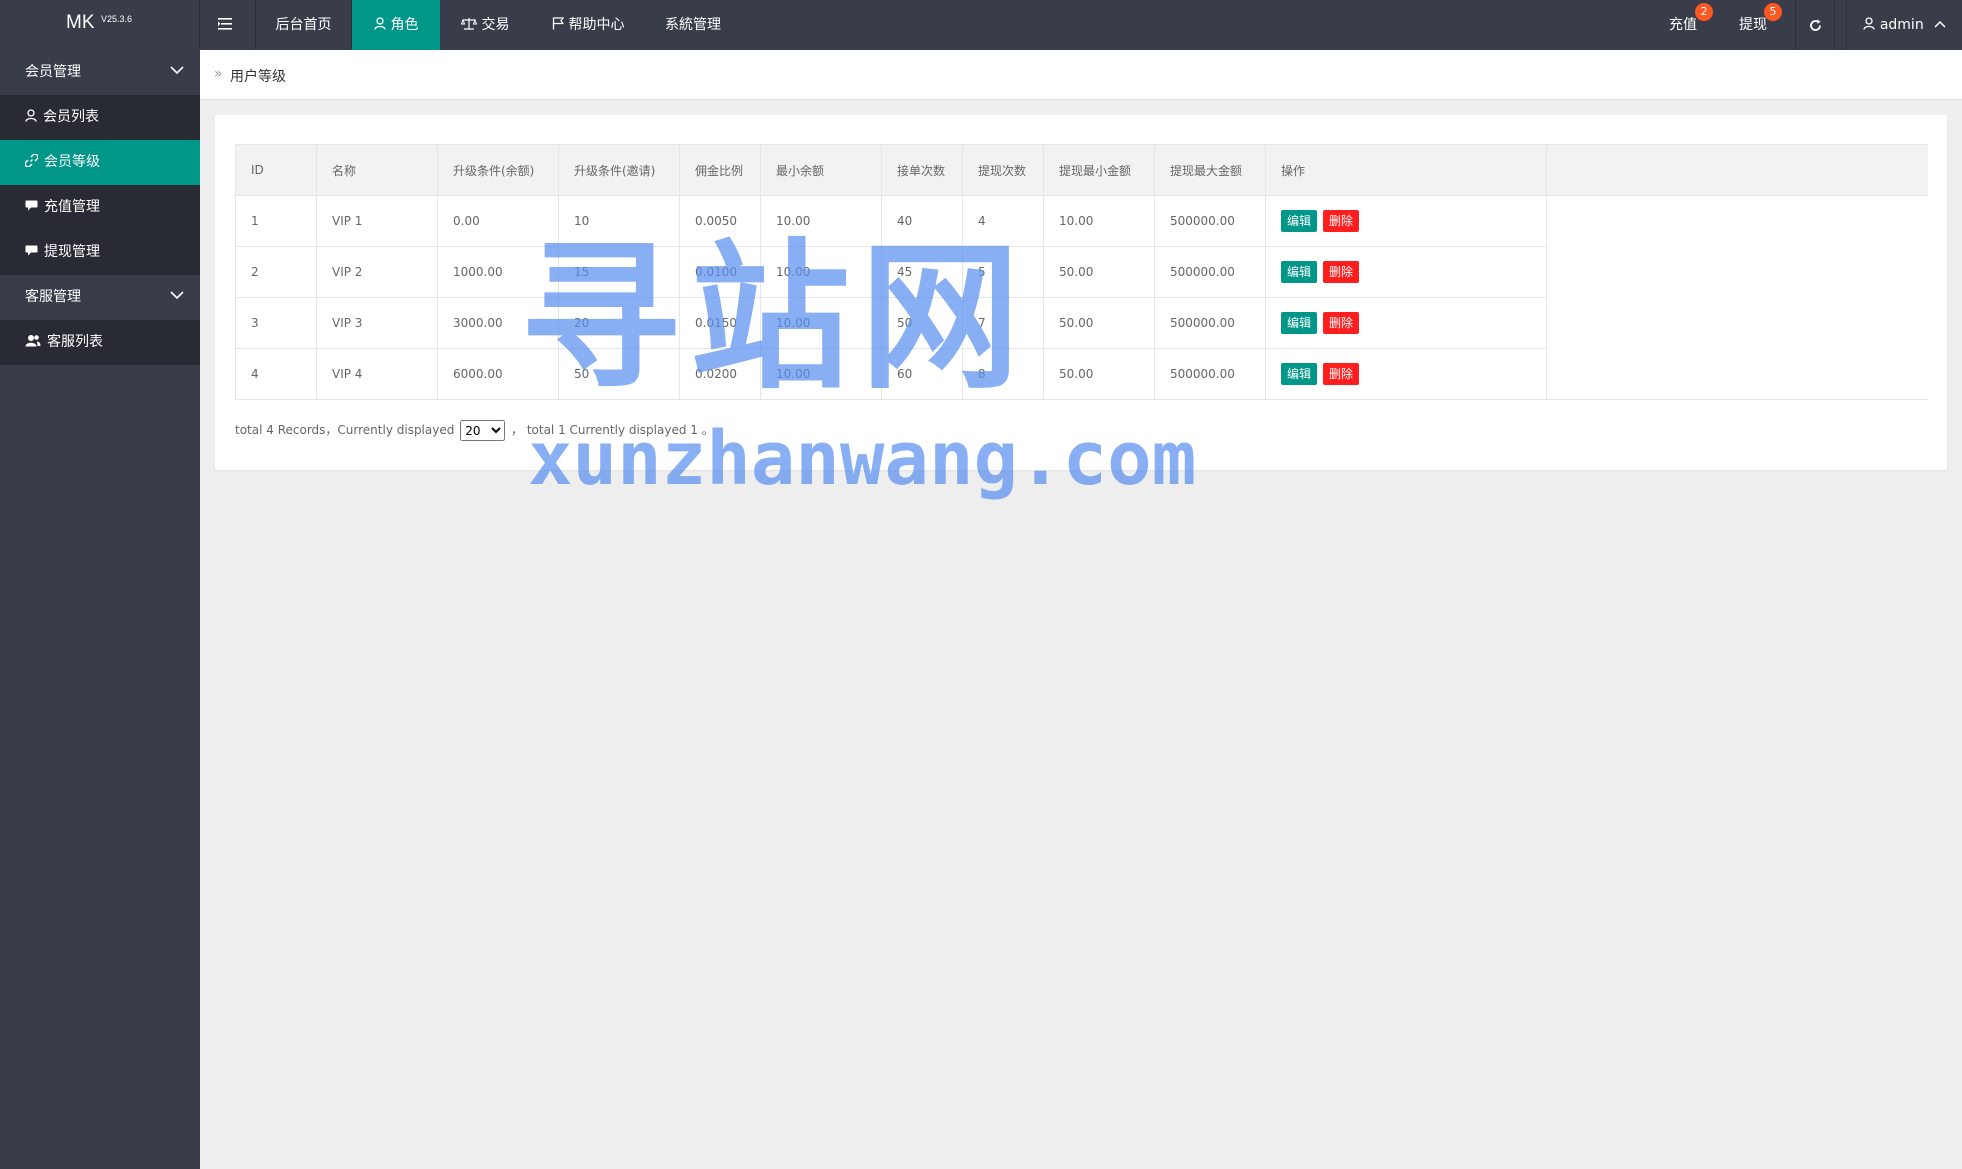 This screenshot has height=1169, width=1962. I want to click on link-icon, so click(31, 160).